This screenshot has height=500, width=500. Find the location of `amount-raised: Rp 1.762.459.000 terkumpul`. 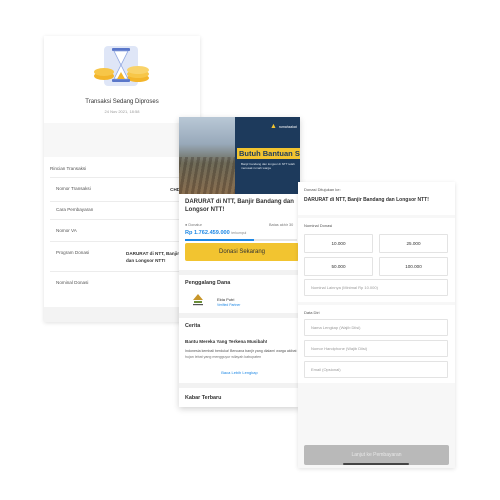

amount-raised: Rp 1.762.459.000 terkumpul is located at coordinates (215, 233).